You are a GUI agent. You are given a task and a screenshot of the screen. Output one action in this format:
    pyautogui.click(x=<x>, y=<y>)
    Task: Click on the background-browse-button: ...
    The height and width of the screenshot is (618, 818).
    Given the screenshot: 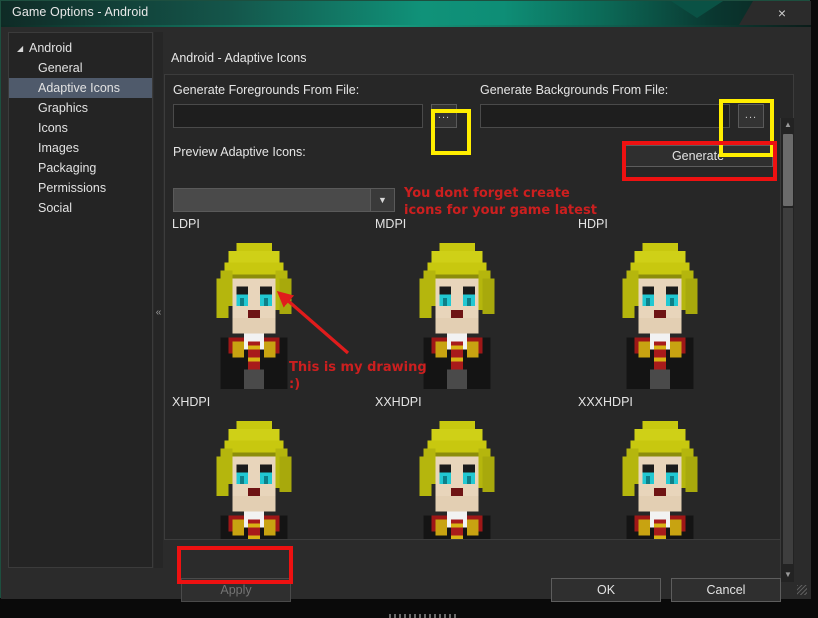 What is the action you would take?
    pyautogui.click(x=751, y=116)
    